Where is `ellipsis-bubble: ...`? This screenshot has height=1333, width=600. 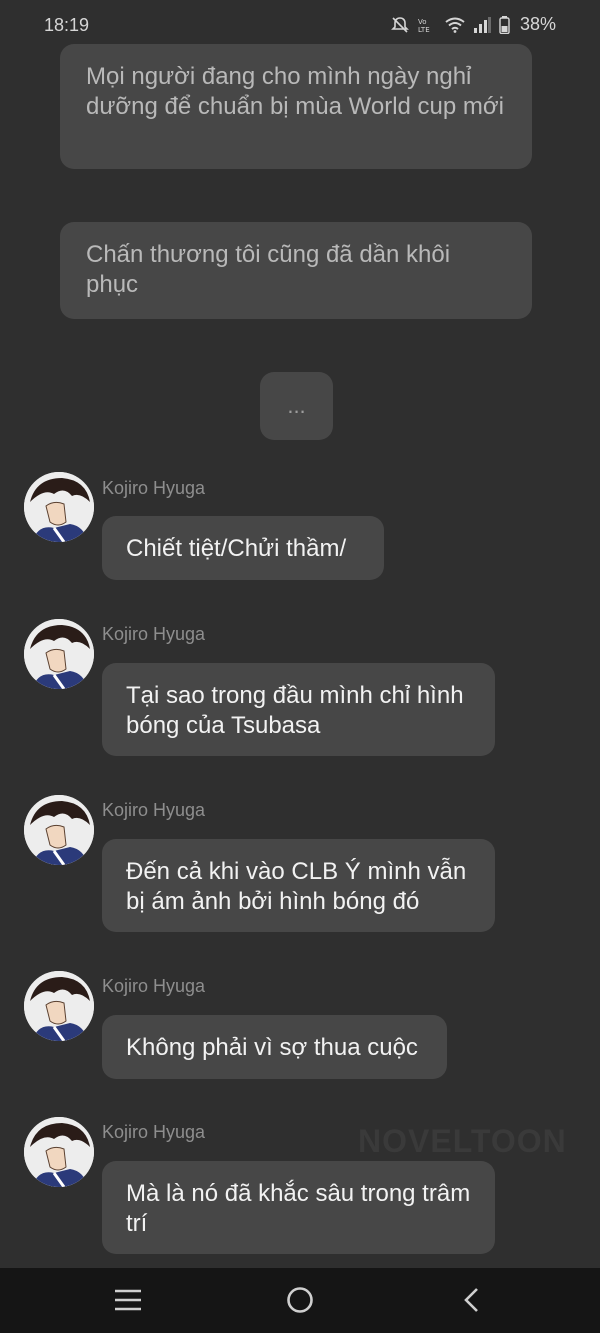 ellipsis-bubble: ... is located at coordinates (296, 406).